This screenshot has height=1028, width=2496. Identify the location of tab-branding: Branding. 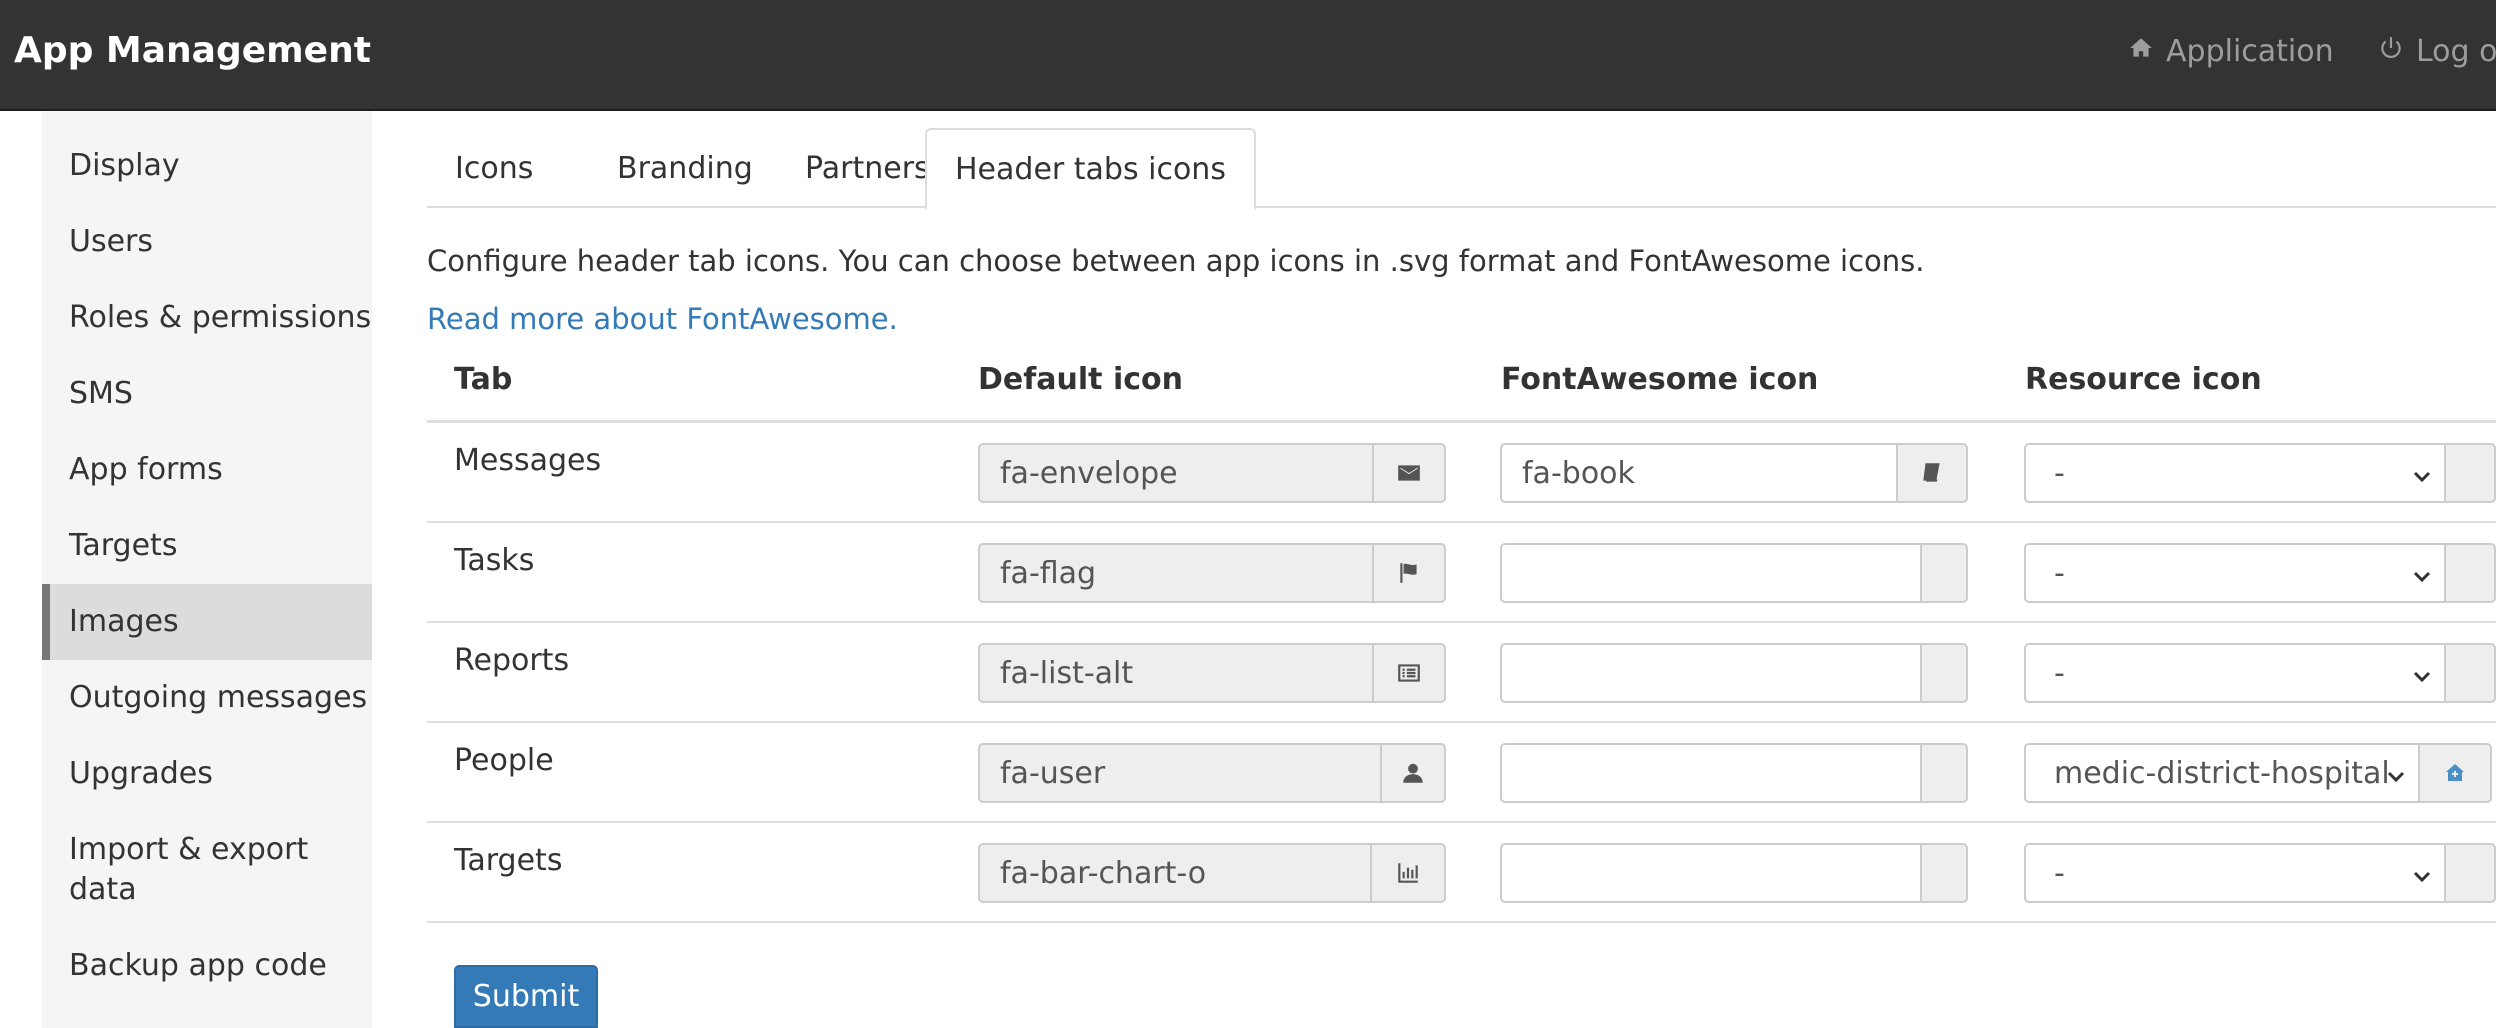
(685, 168).